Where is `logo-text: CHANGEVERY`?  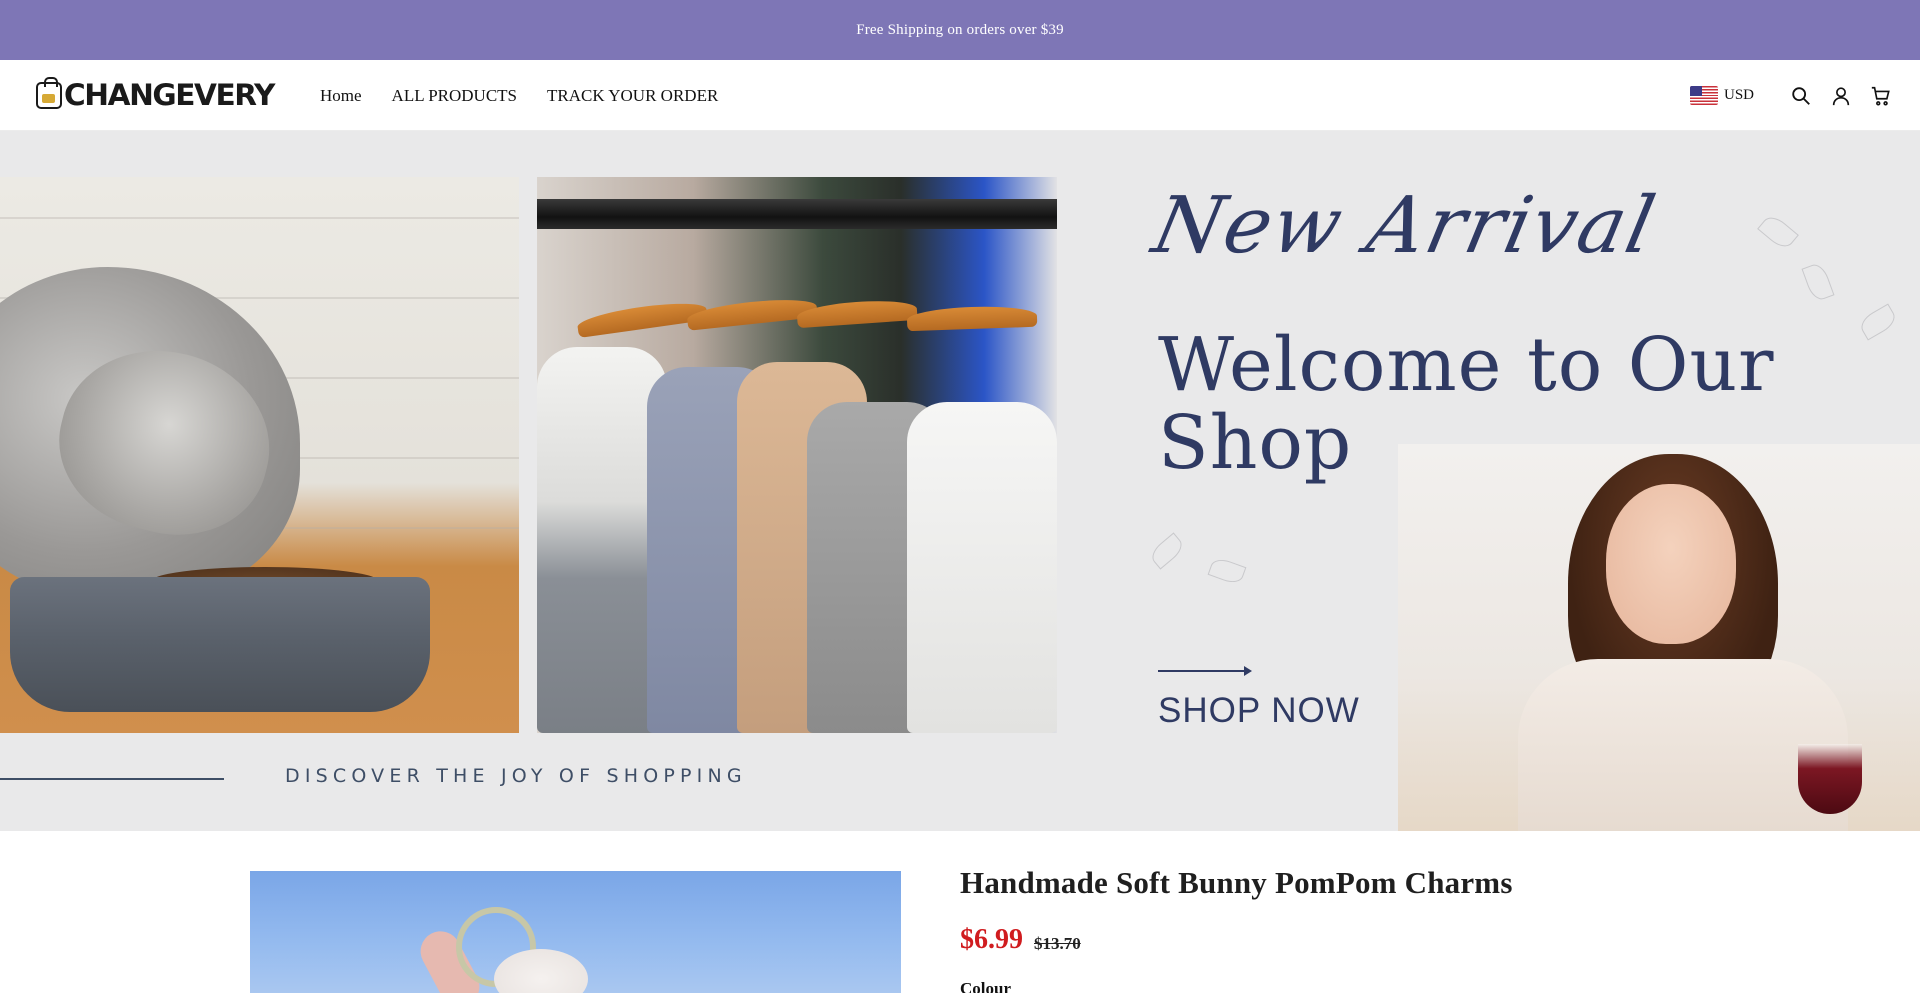 logo-text: CHANGEVERY is located at coordinates (169, 95).